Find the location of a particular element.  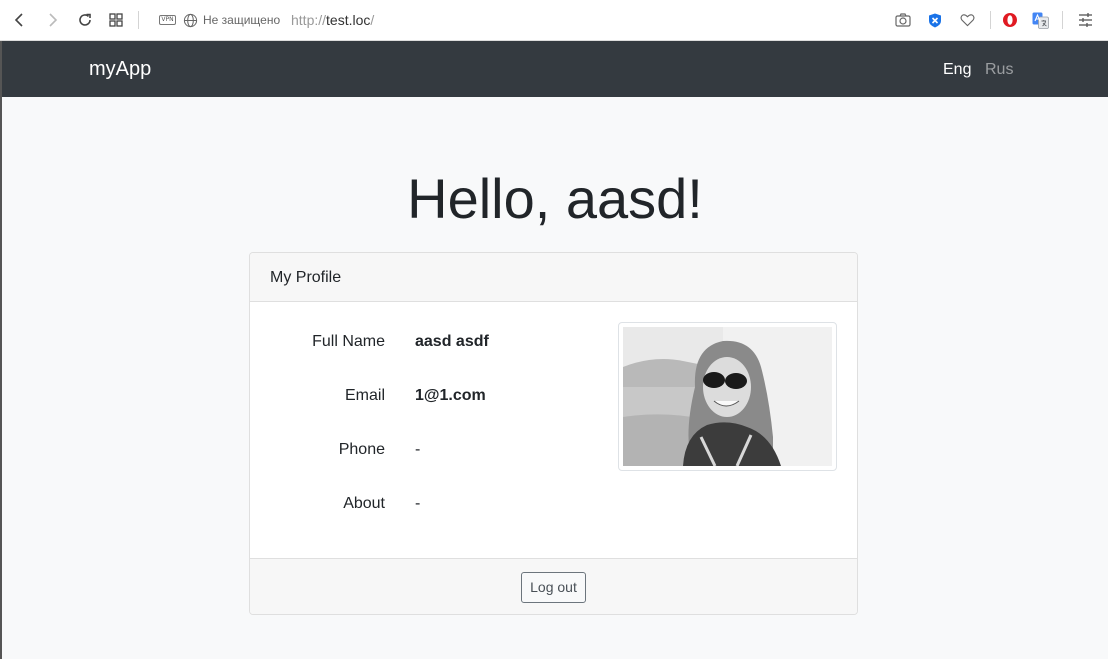

email-label: Email is located at coordinates (364, 395).